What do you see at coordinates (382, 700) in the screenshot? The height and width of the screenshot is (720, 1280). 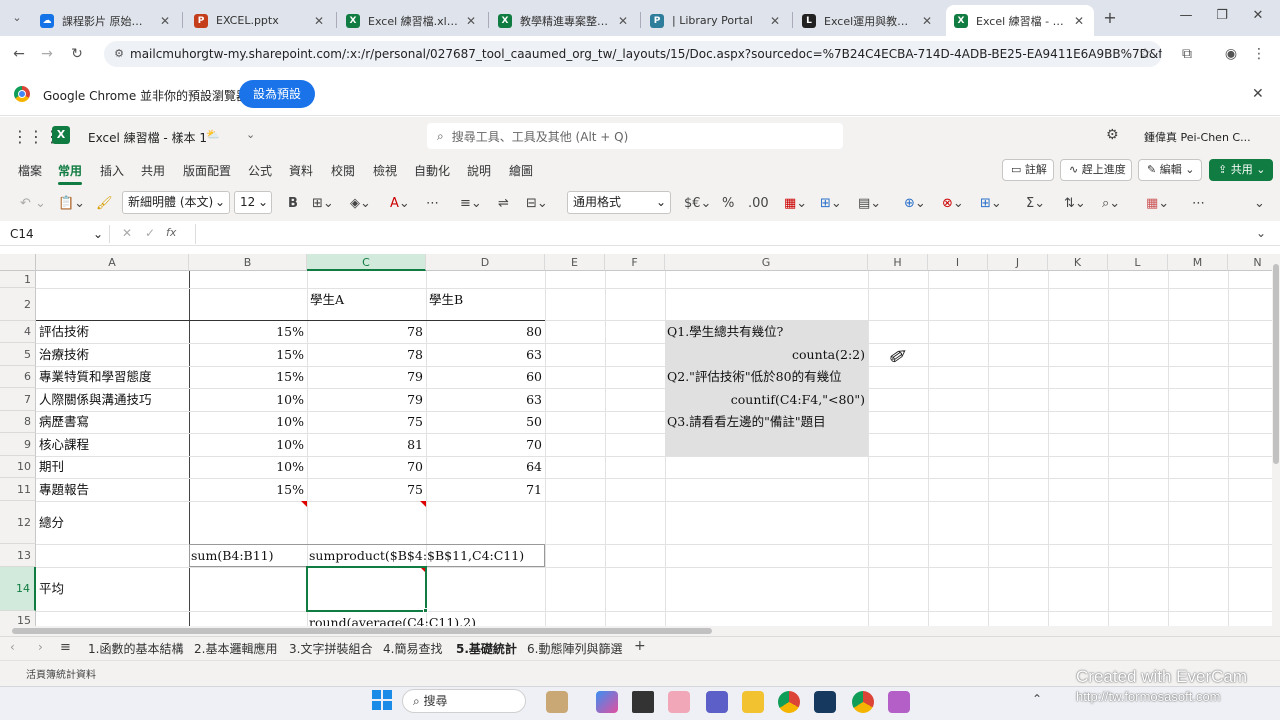 I see `windows-start-icon` at bounding box center [382, 700].